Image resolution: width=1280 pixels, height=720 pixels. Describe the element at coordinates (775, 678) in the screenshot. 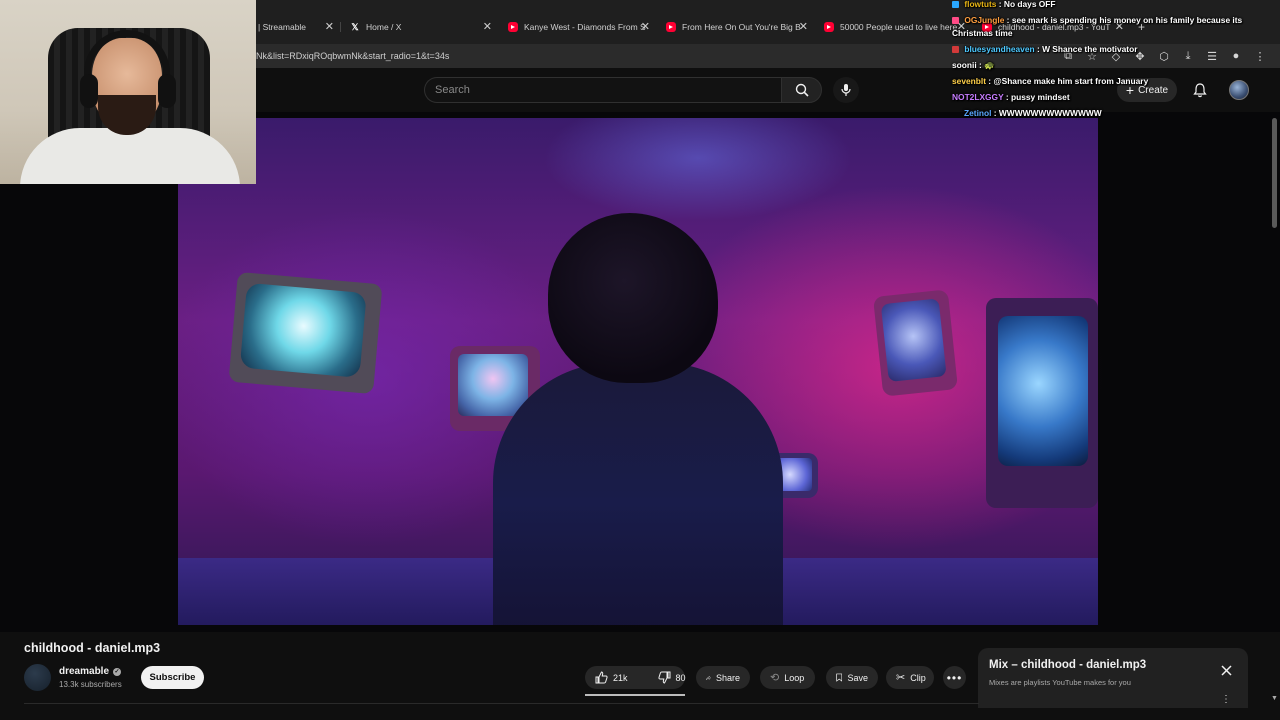

I see `loop-icon: ⟲` at that location.